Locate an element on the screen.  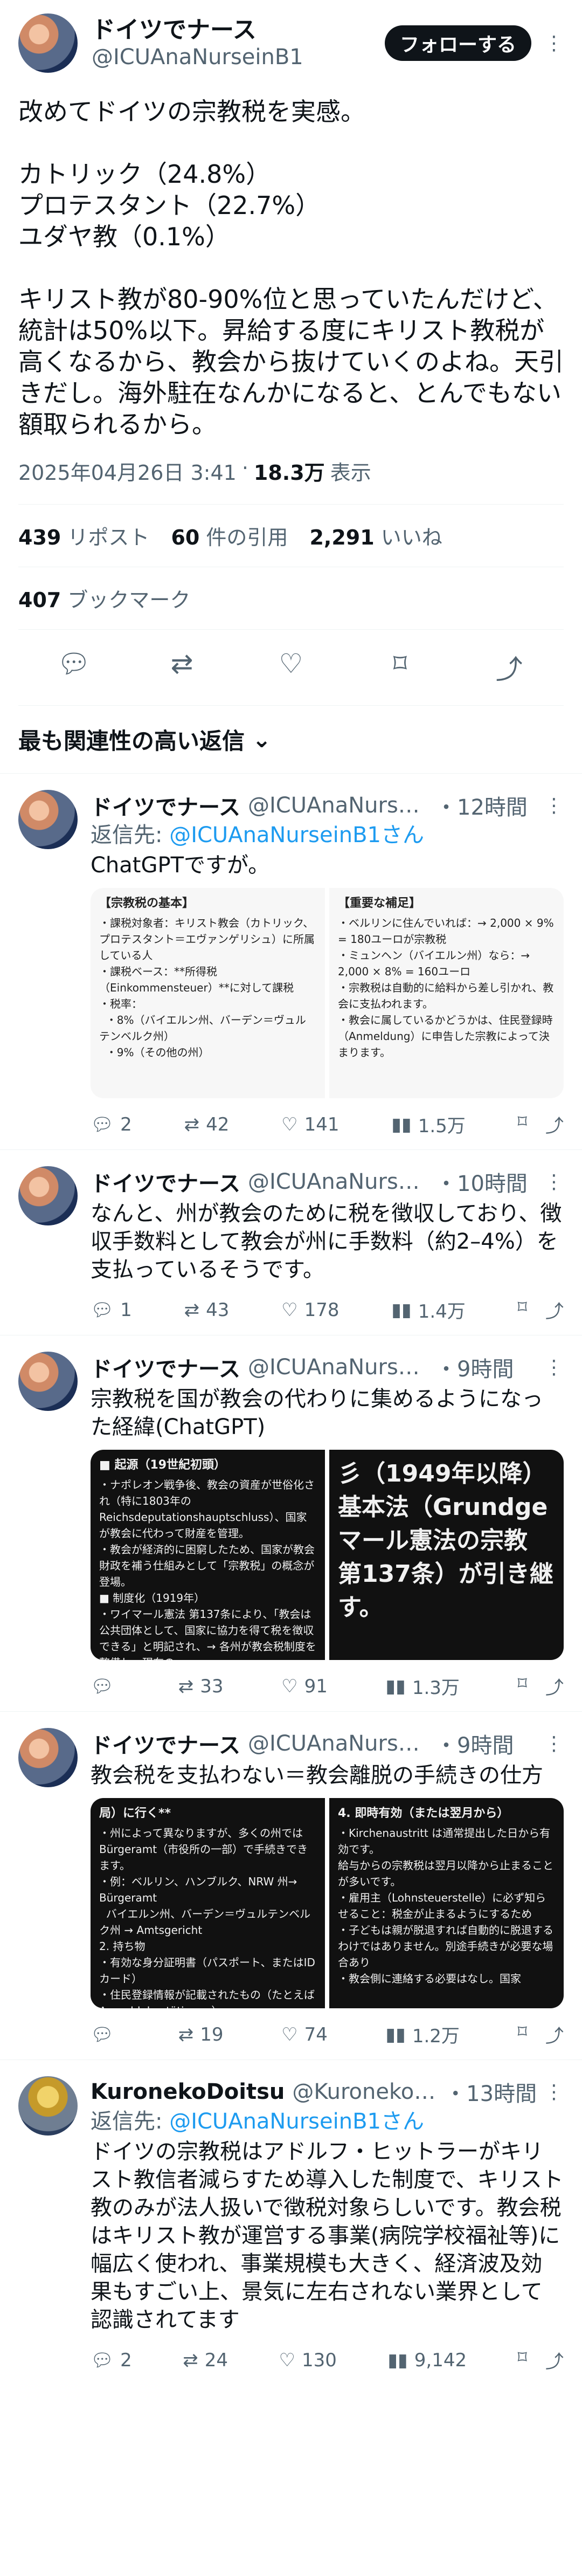
author-avatar is located at coordinates (48, 43).